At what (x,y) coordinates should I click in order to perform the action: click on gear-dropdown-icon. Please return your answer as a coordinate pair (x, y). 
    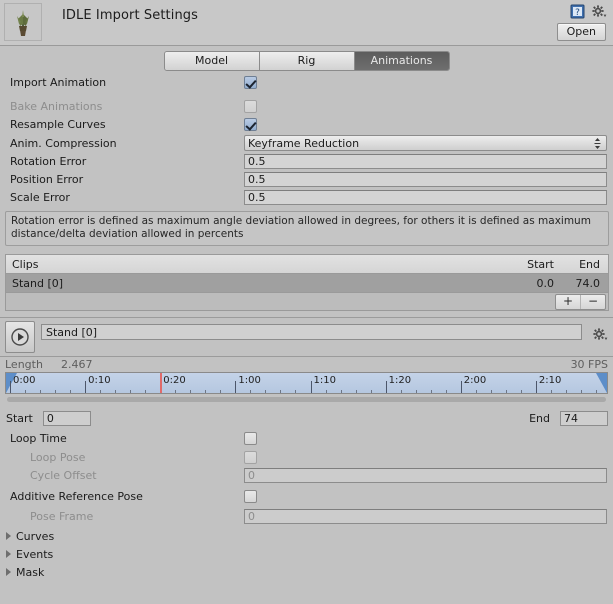
    Looking at the image, I should click on (599, 11).